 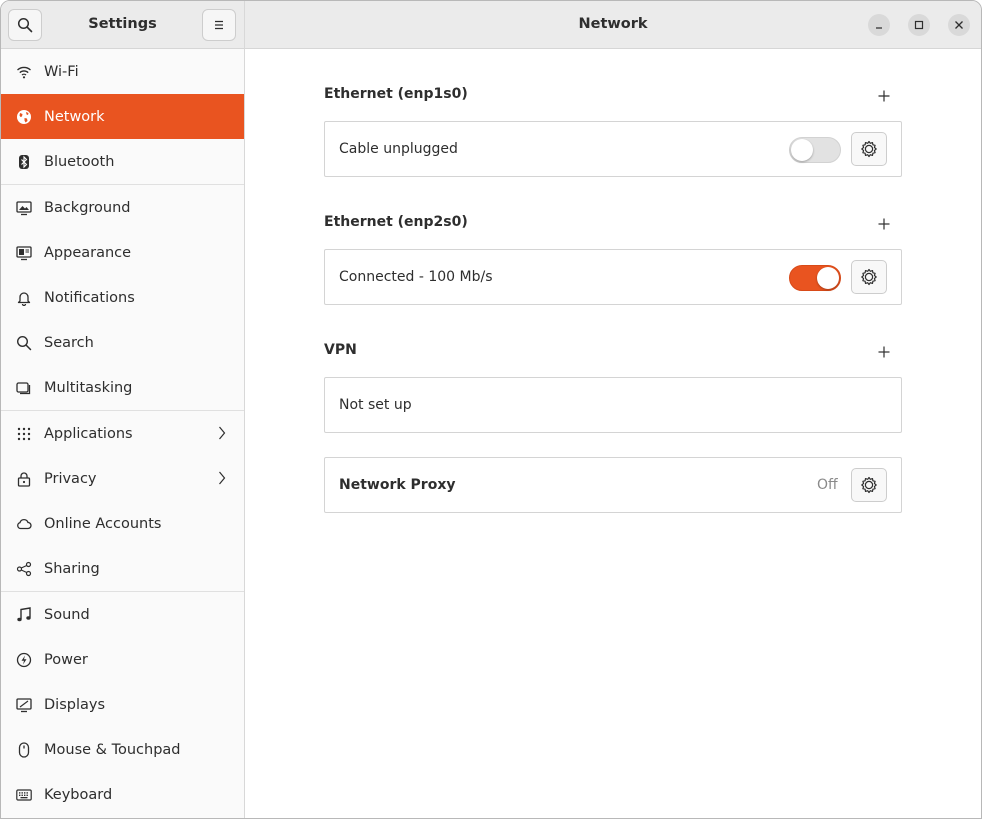 I want to click on sidebar-item-wifi: Wi-Fi, so click(x=122, y=71).